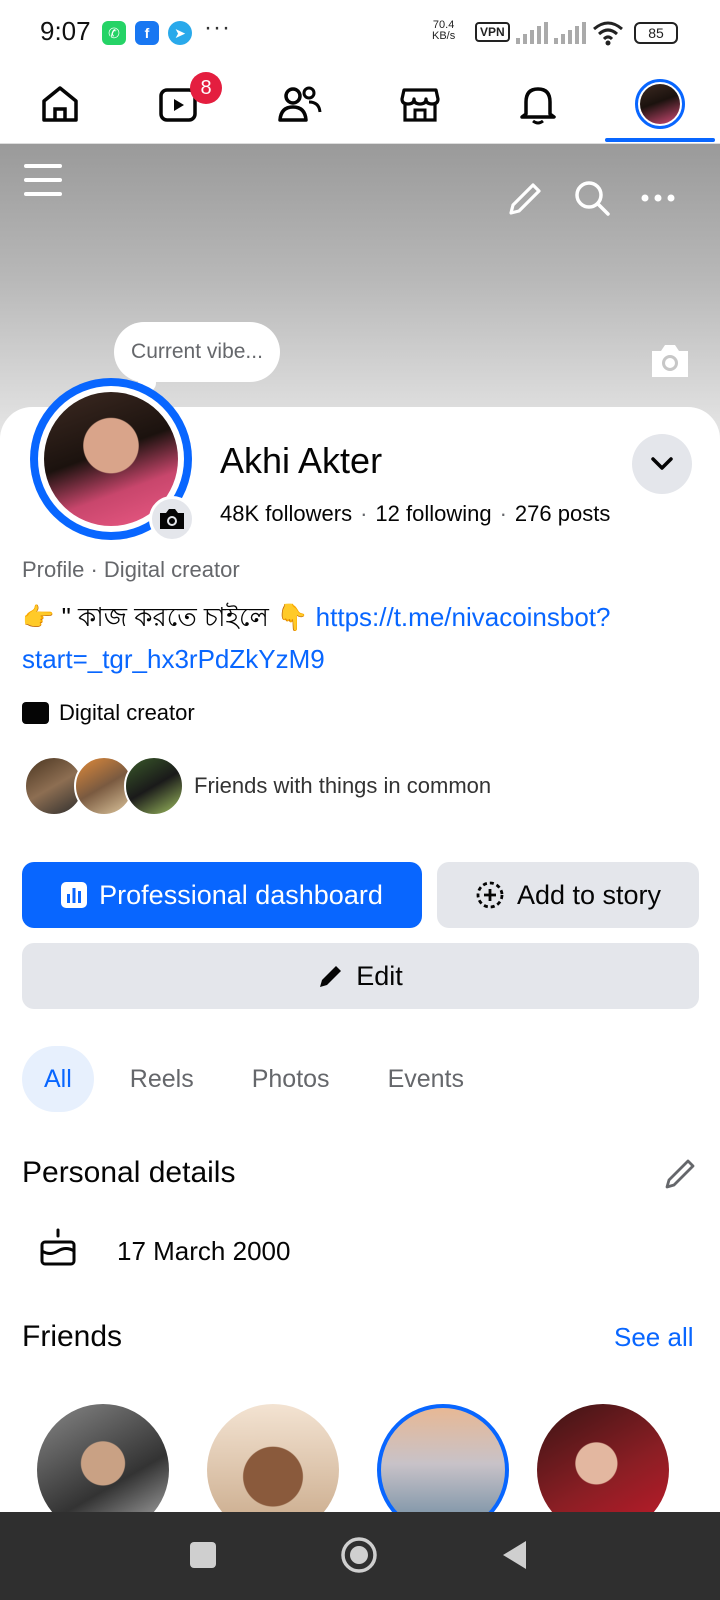  What do you see at coordinates (58, 1247) in the screenshot?
I see `birthday-cake-icon` at bounding box center [58, 1247].